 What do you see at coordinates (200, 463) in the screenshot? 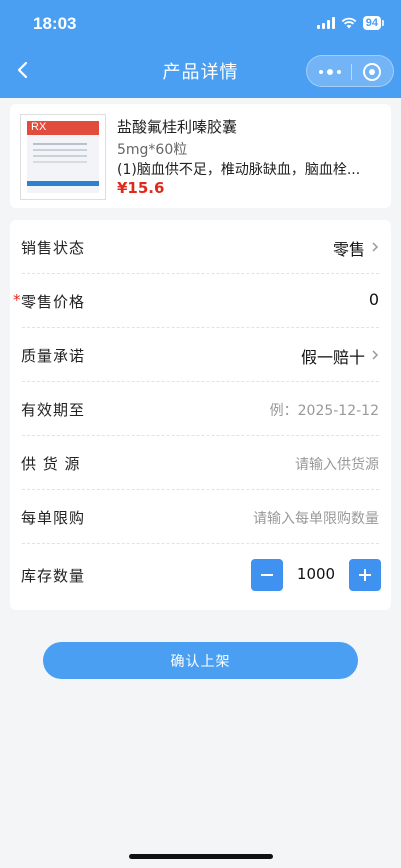
I see `supplier-row: 供 货 源 请输入供货源` at bounding box center [200, 463].